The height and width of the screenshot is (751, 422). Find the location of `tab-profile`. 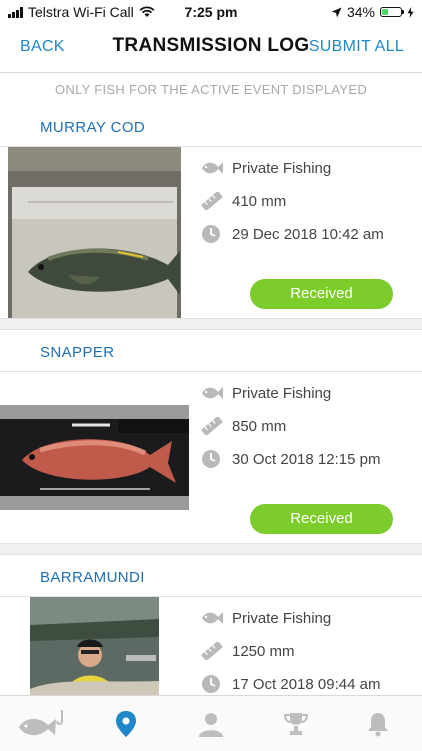

tab-profile is located at coordinates (211, 724).